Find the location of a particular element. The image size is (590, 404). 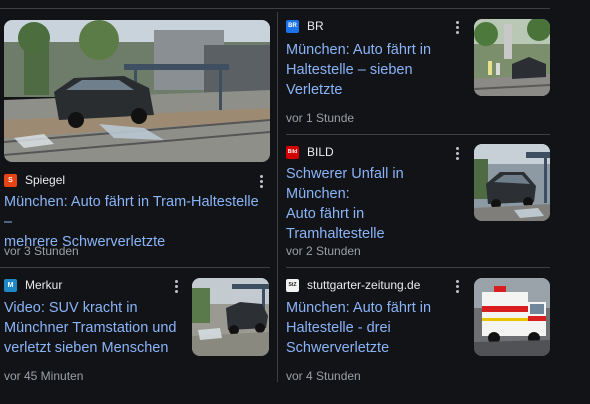

top-divider is located at coordinates (275, 8).